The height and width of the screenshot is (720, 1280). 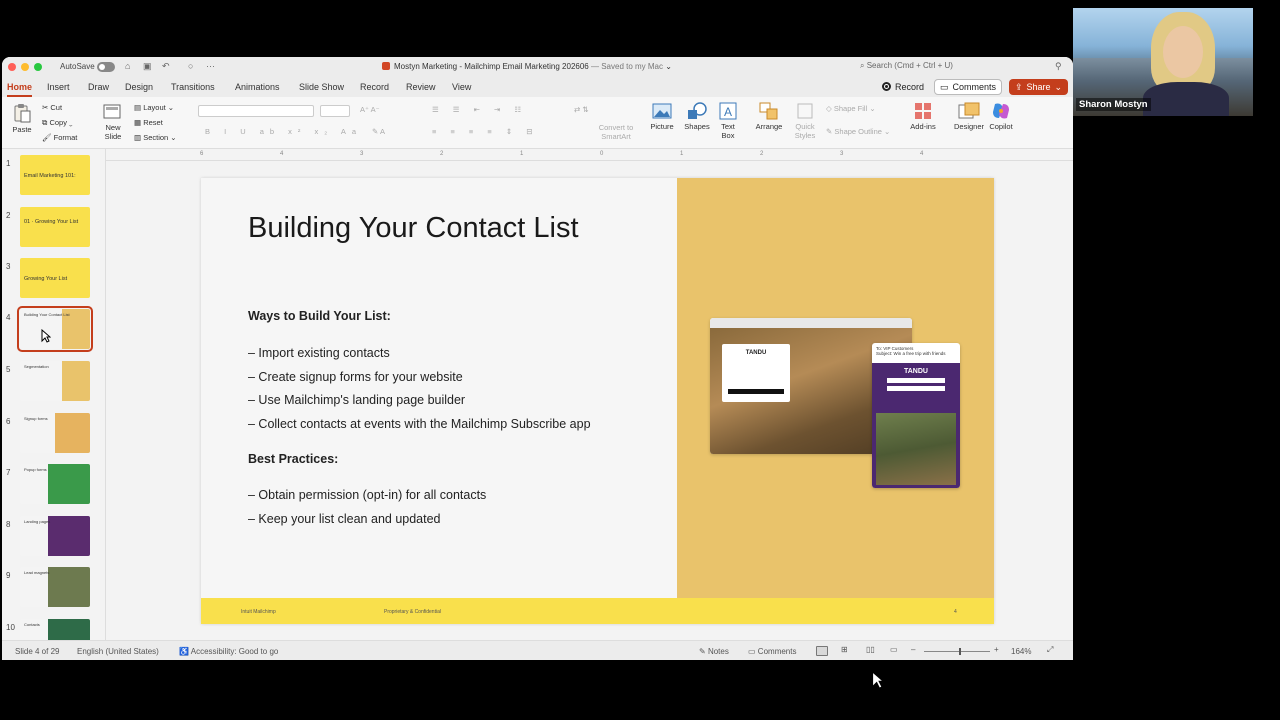 I want to click on font-size-icons: A⁺ A⁻, so click(x=370, y=109).